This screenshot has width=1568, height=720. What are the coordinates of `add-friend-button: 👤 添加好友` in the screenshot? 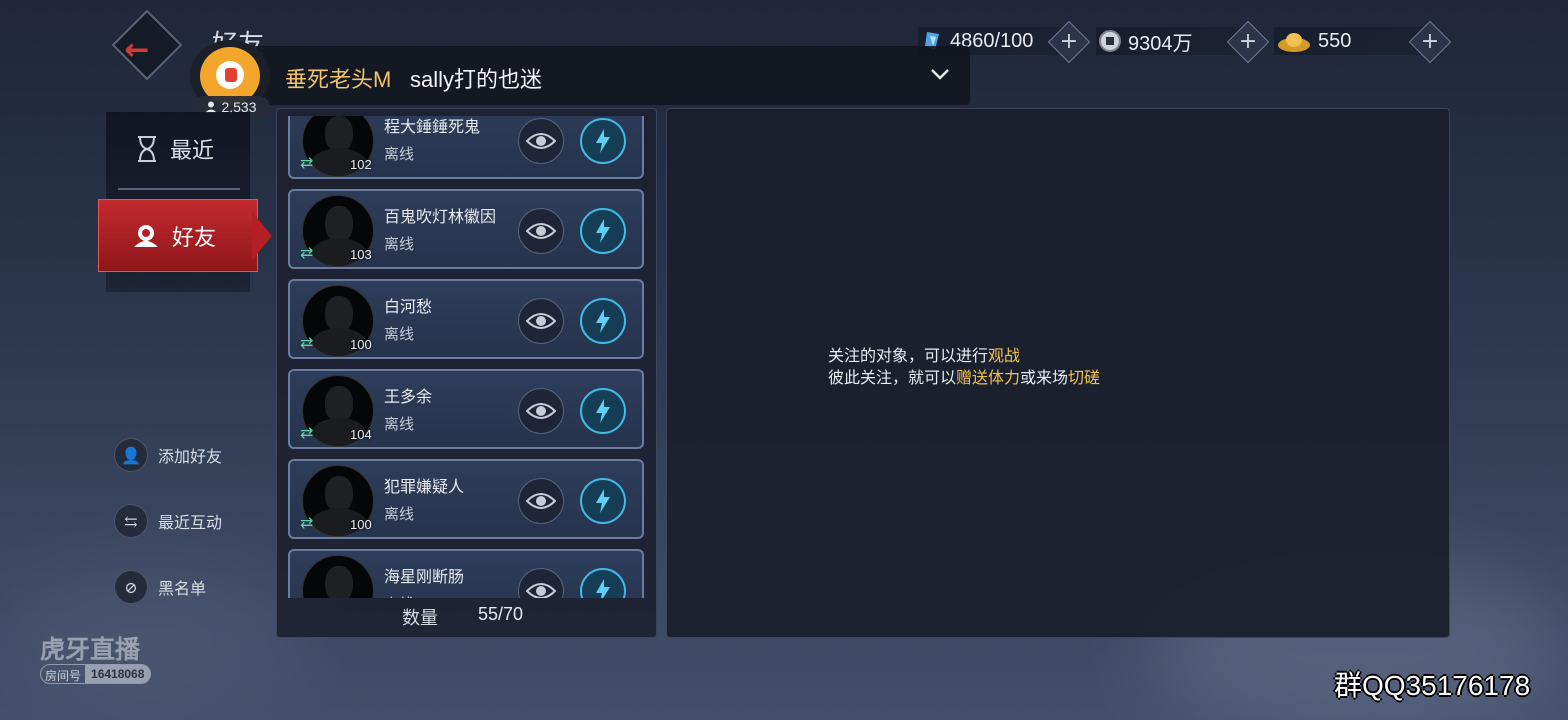 It's located at (168, 455).